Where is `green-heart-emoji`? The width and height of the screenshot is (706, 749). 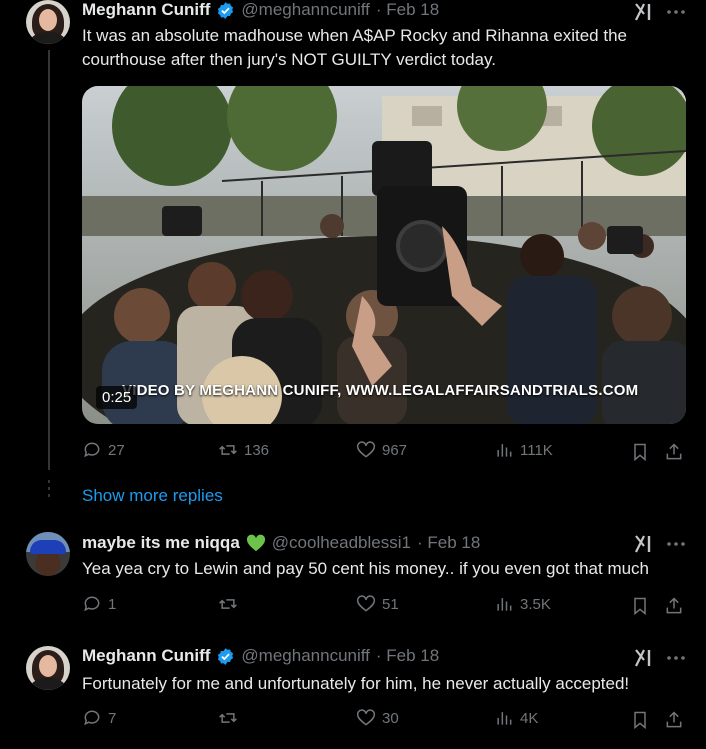
green-heart-emoji is located at coordinates (255, 543).